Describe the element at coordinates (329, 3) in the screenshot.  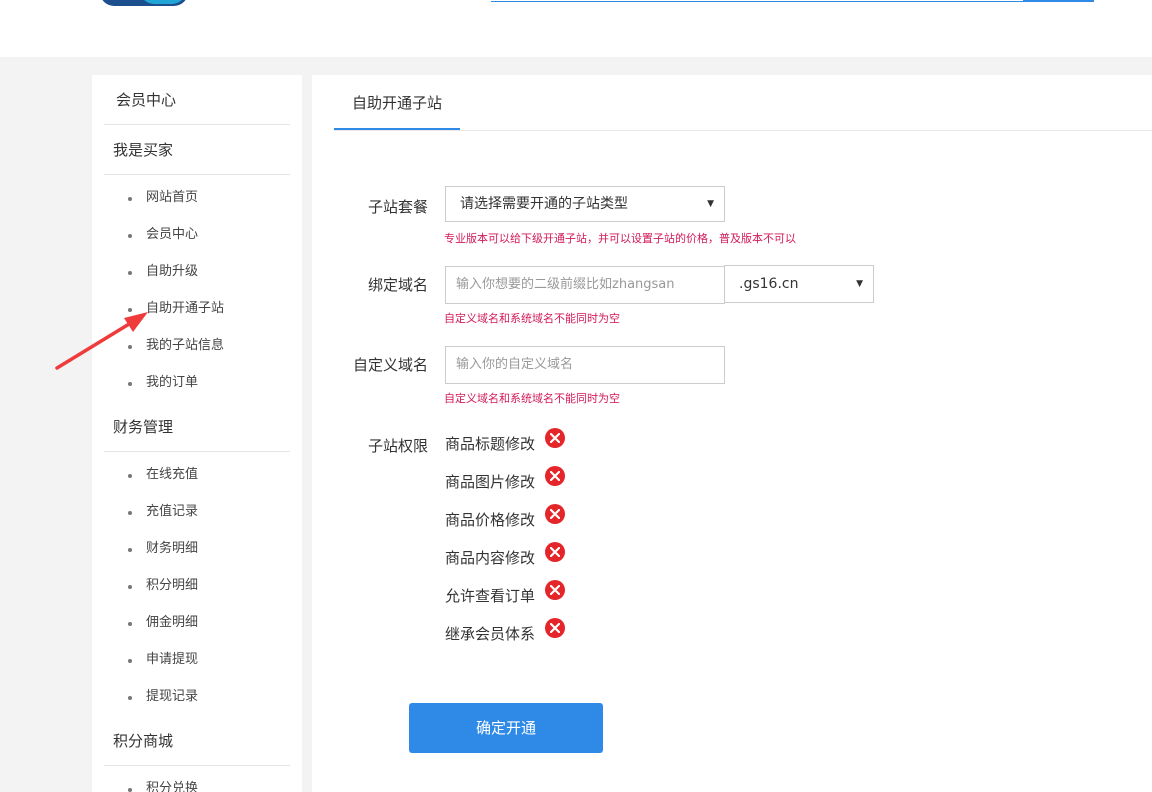
I see `logo-text: ·········` at that location.